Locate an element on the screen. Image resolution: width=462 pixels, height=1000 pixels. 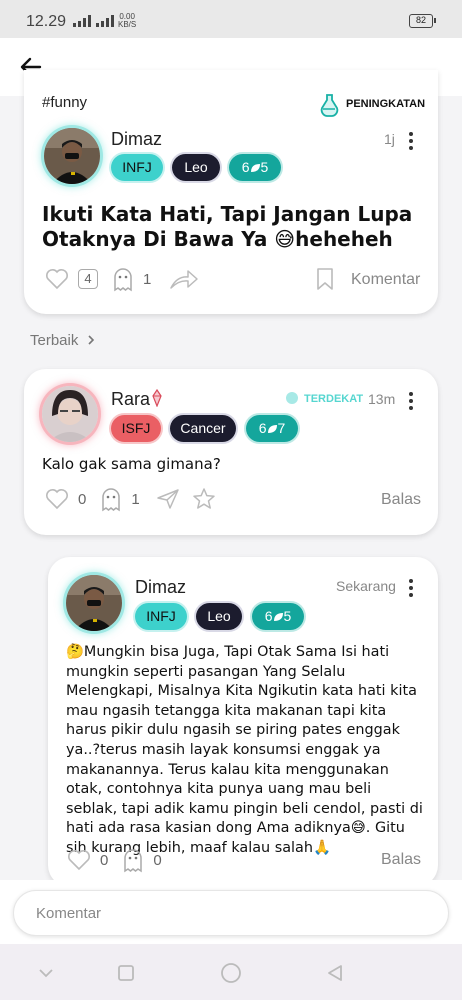
home-circle-icon is located at coordinates (231, 973).